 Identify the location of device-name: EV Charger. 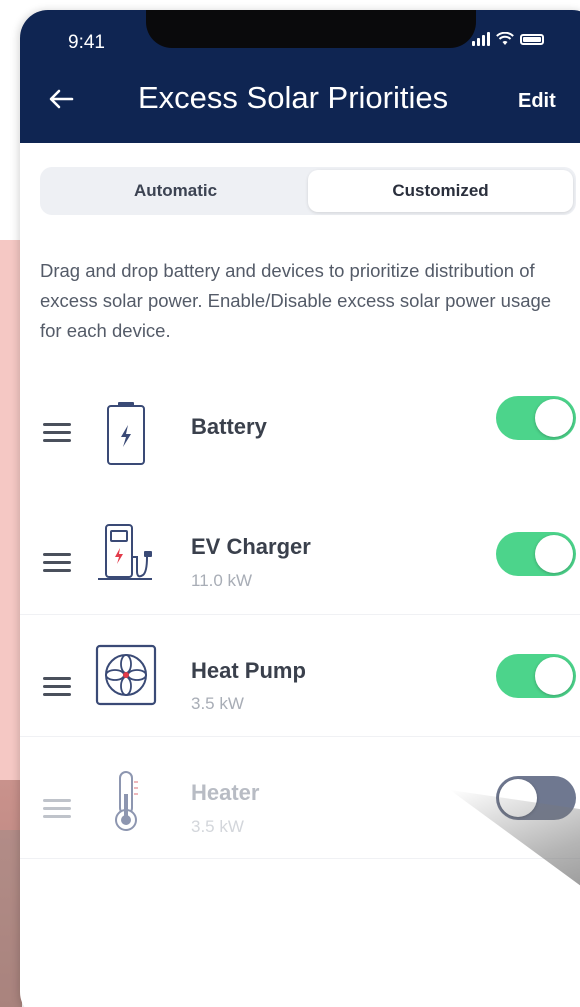
(251, 546).